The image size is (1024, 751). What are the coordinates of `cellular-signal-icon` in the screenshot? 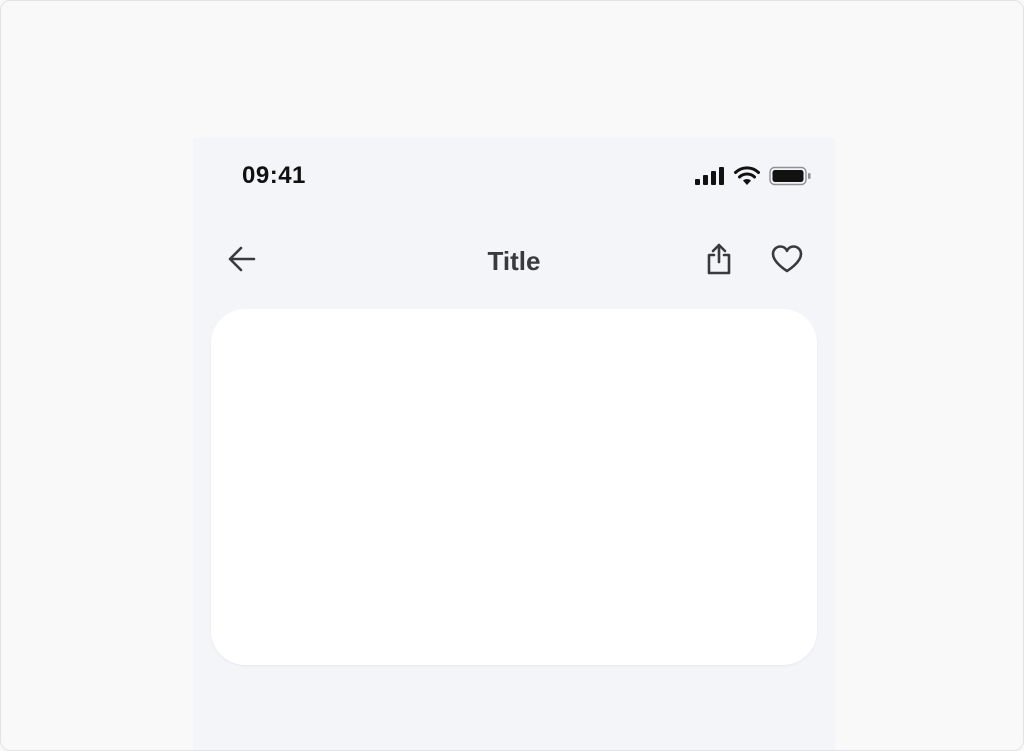 It's located at (710, 178).